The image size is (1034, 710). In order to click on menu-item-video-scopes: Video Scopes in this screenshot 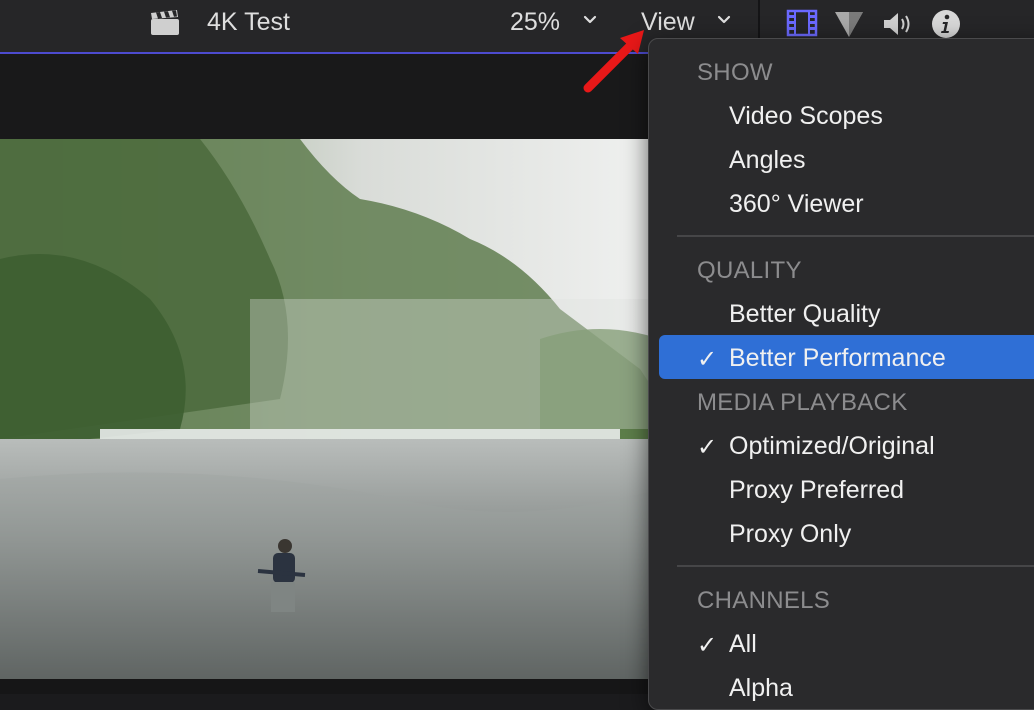, I will do `click(806, 116)`.